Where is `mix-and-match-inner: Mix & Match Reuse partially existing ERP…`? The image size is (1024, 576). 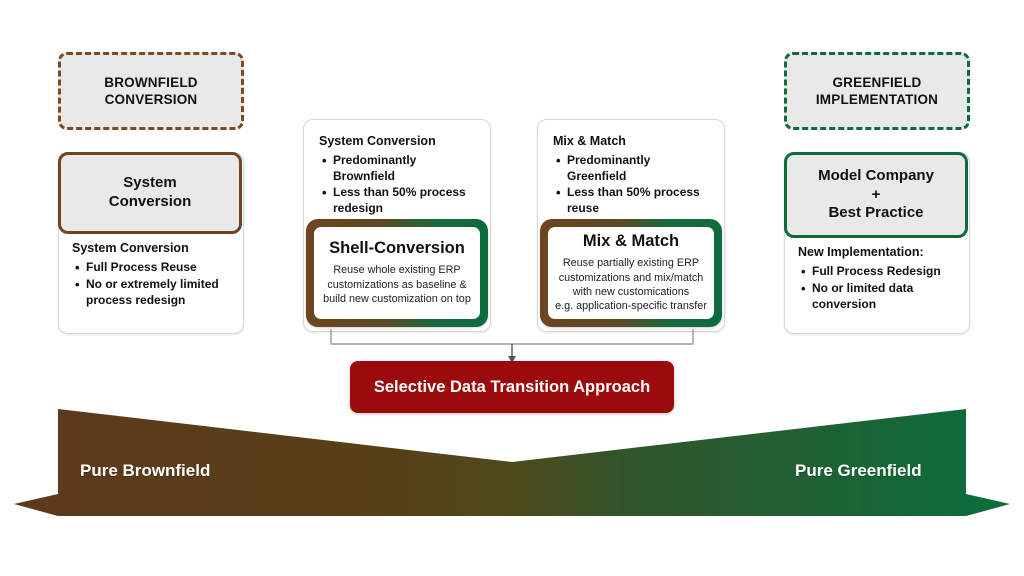 mix-and-match-inner: Mix & Match Reuse partially existing ERP… is located at coordinates (631, 273).